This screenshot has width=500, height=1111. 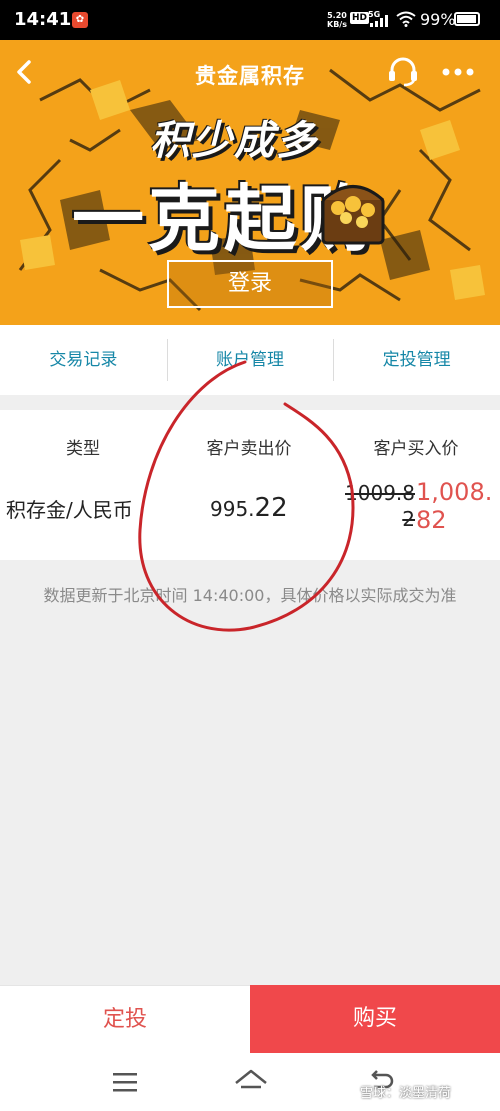 What do you see at coordinates (353, 215) in the screenshot?
I see `treasure-chest-icon` at bounding box center [353, 215].